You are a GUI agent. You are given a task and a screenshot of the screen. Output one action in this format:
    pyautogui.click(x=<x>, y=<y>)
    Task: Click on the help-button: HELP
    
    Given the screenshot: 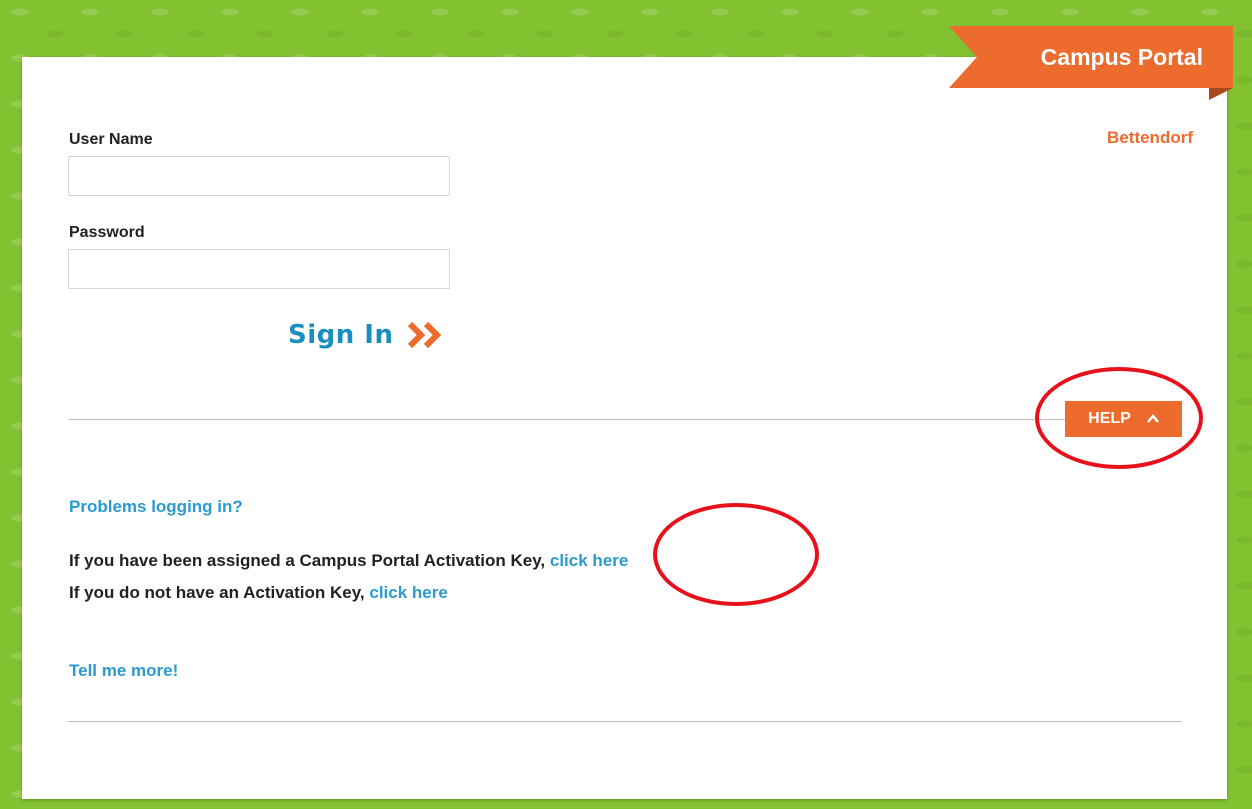 What is the action you would take?
    pyautogui.click(x=1123, y=419)
    